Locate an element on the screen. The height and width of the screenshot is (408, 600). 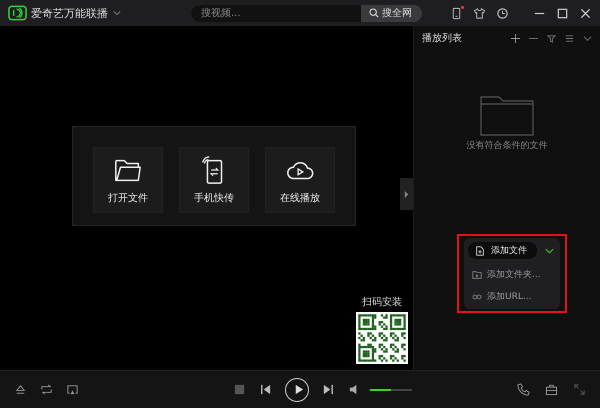
clock-icon is located at coordinates (502, 13).